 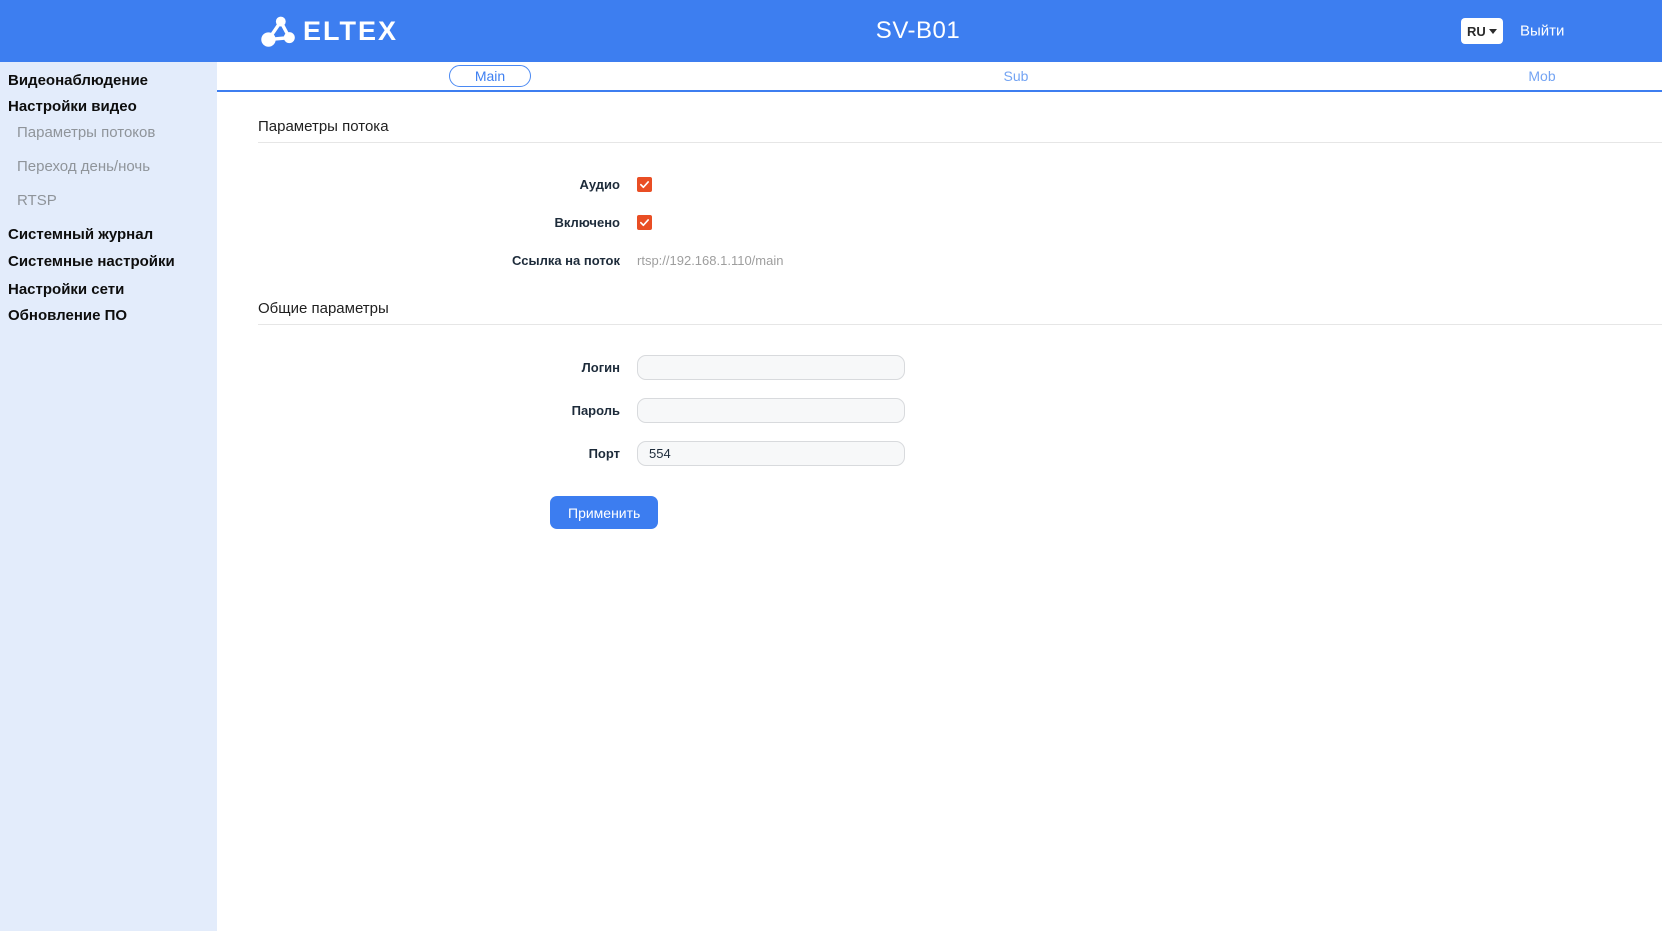 I want to click on general-section-title: Общие параметры, so click(x=960, y=313).